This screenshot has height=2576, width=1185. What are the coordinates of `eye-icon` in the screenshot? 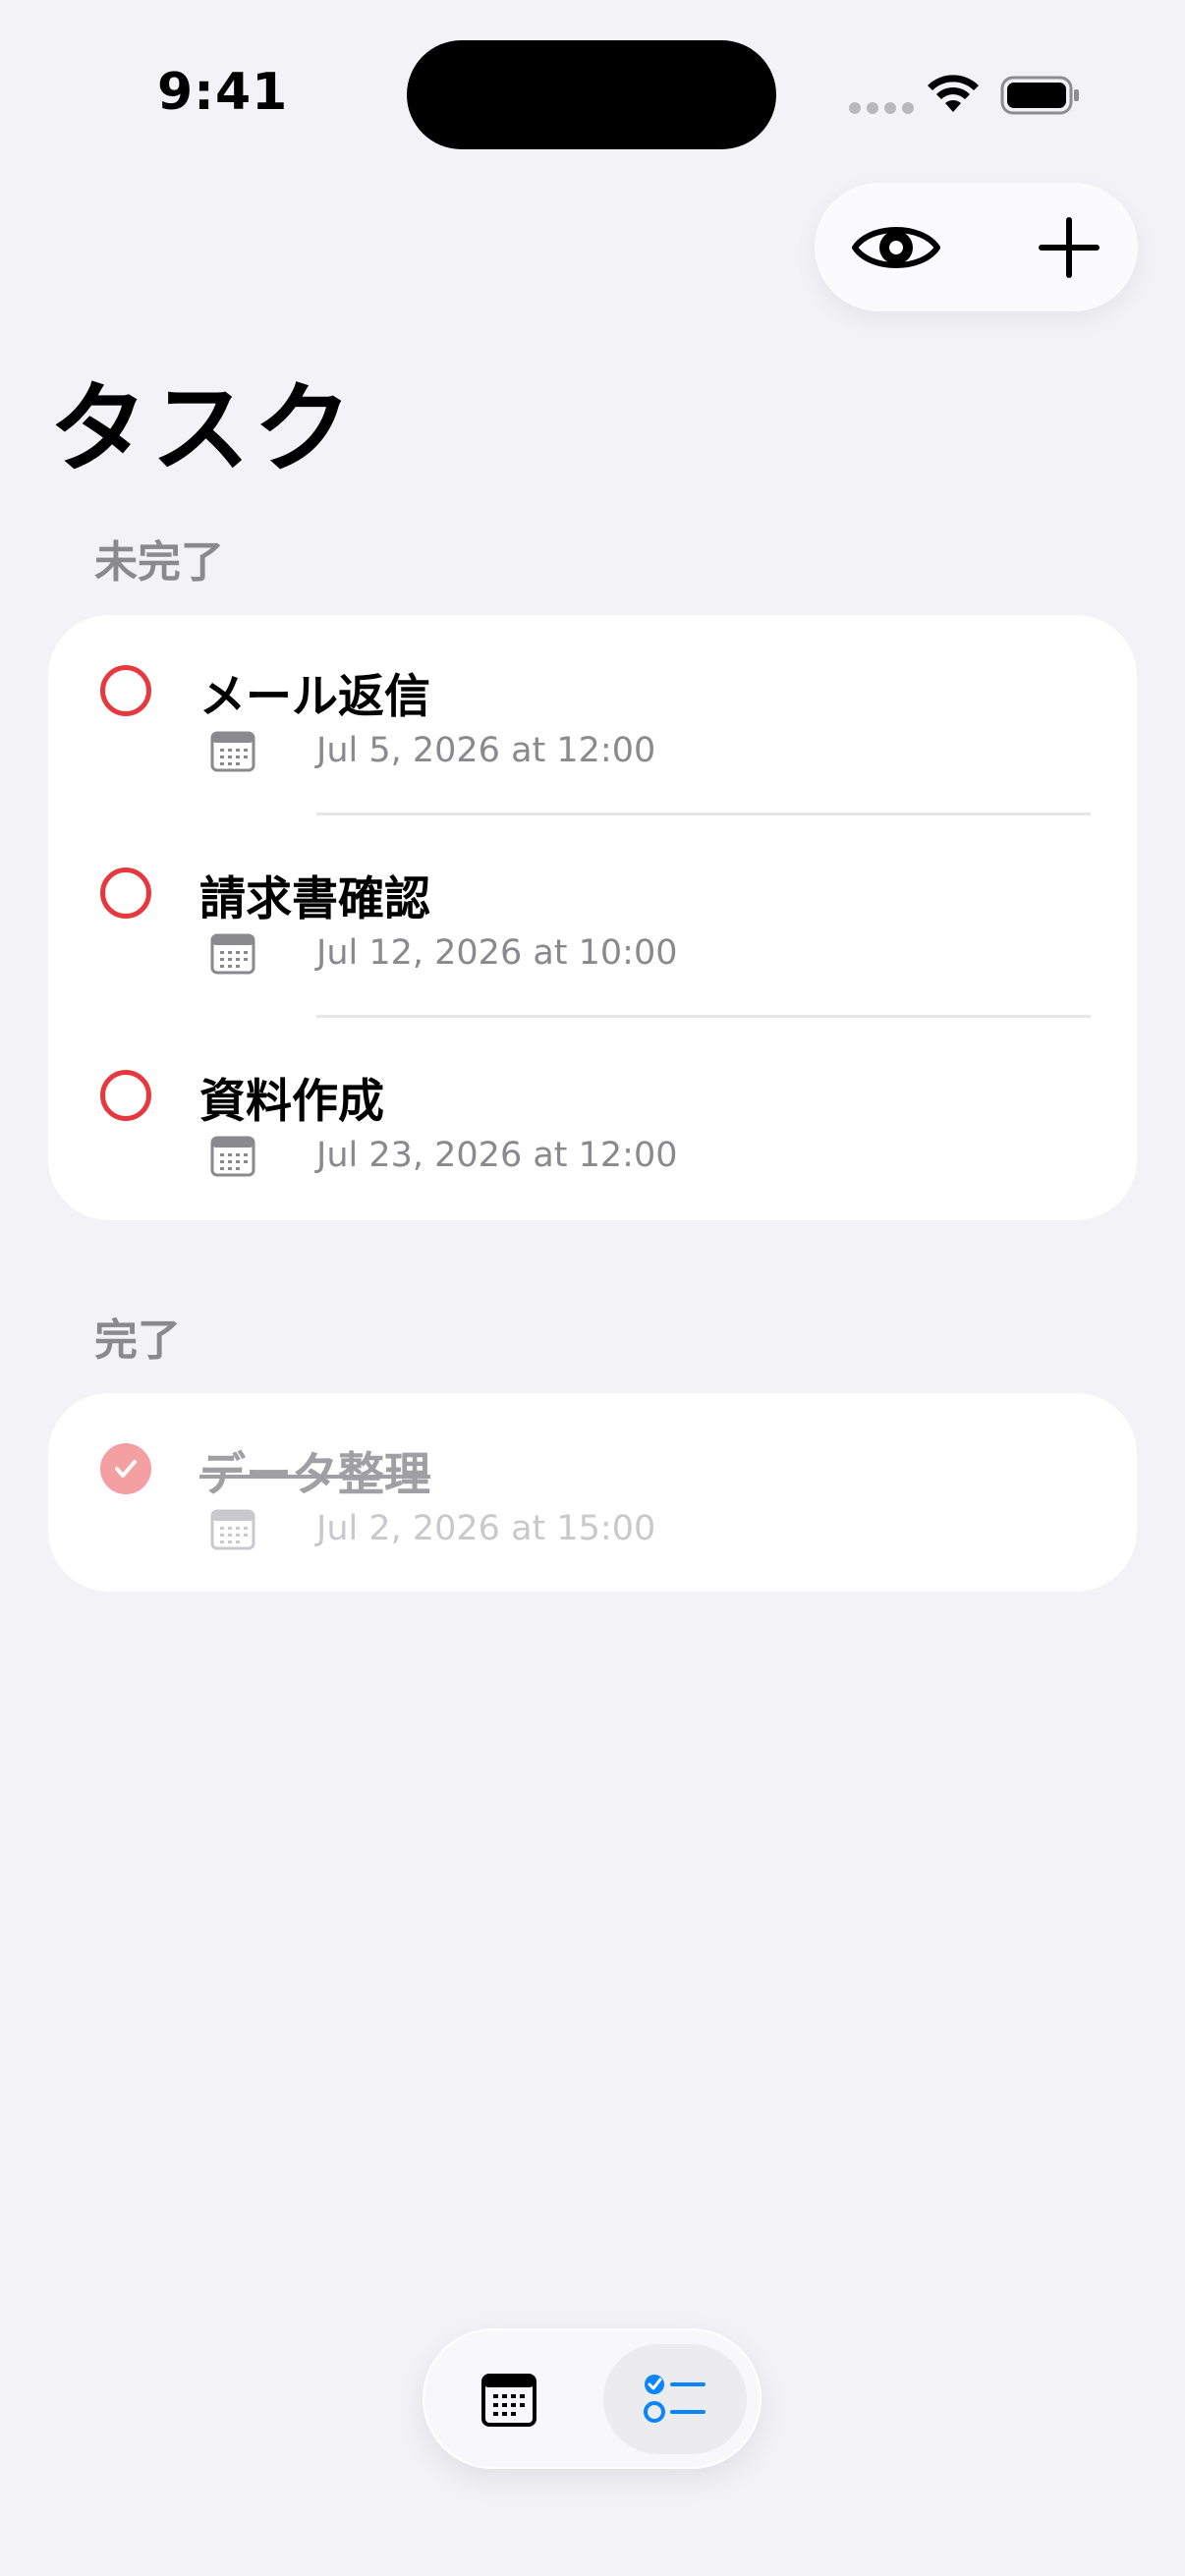 It's located at (896, 247).